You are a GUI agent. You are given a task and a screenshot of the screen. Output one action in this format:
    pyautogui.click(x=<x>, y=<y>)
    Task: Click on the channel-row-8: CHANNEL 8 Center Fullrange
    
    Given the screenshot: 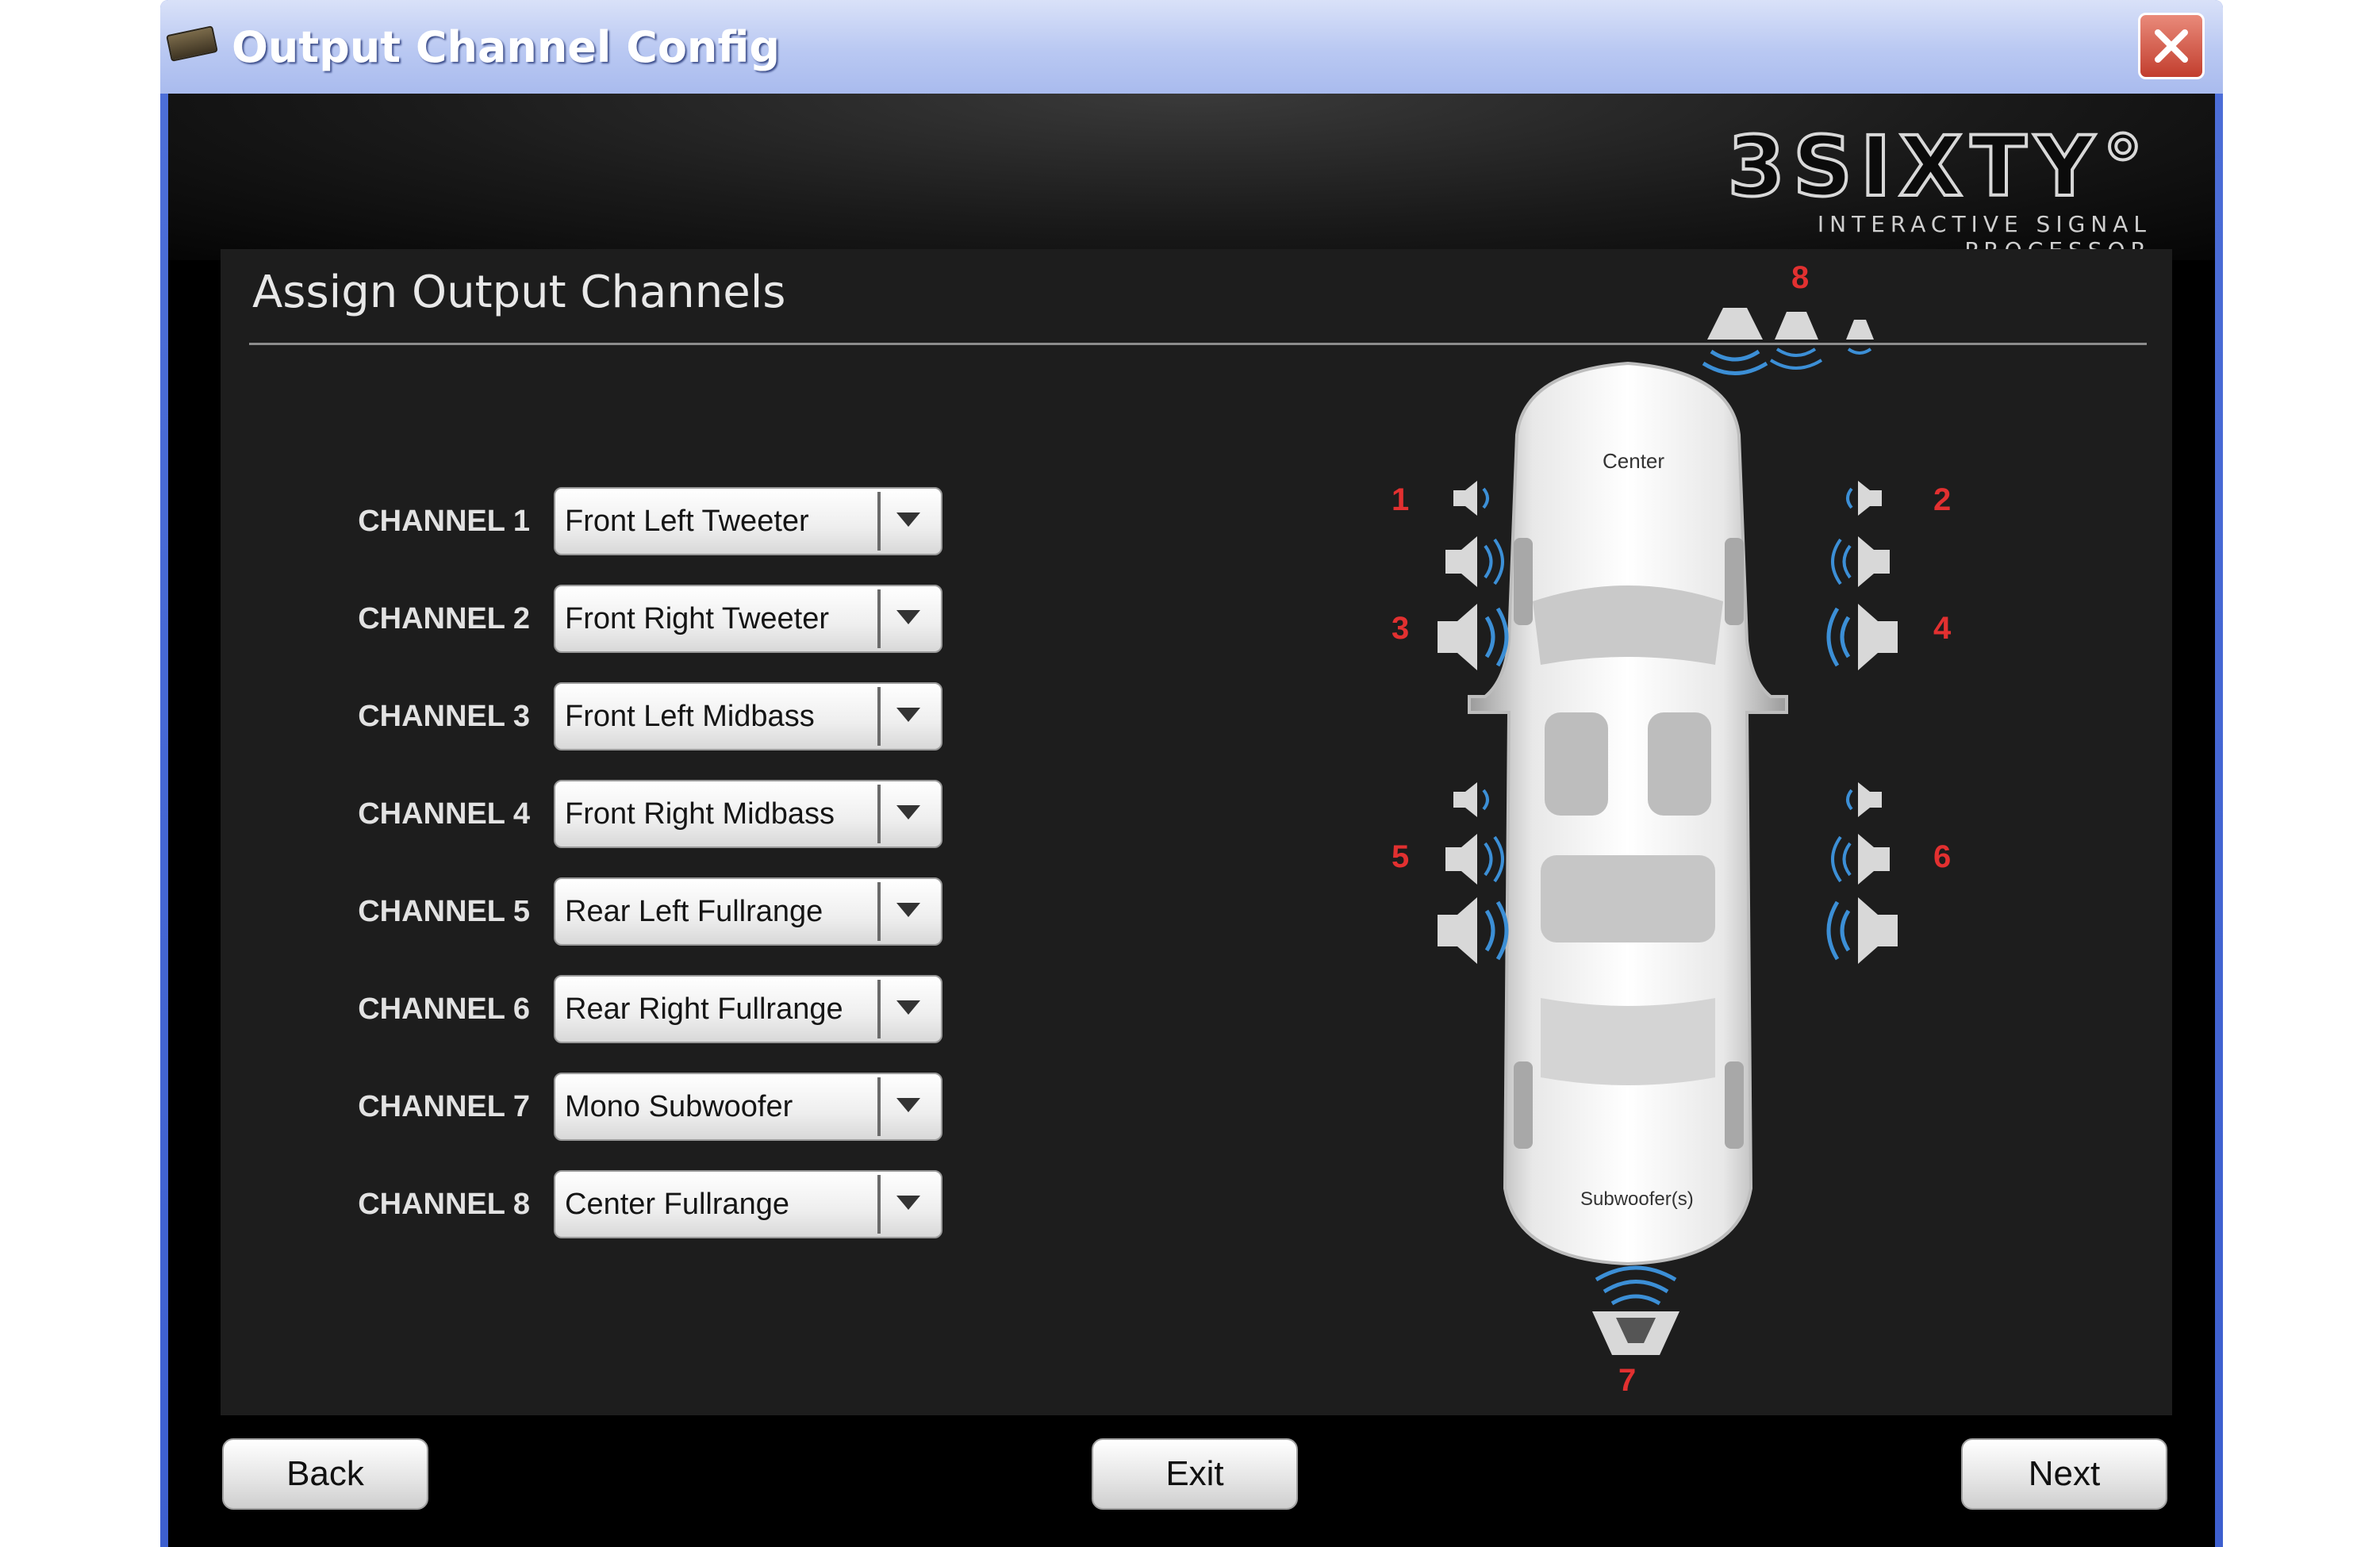 What is the action you would take?
    pyautogui.click(x=617, y=1206)
    